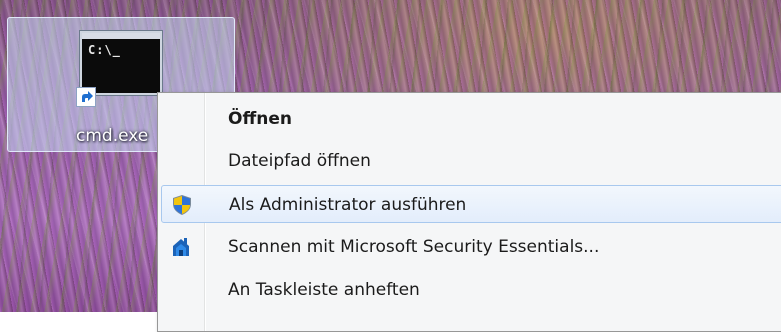  What do you see at coordinates (112, 136) in the screenshot?
I see `desktop-icon-label: cmd.exe` at bounding box center [112, 136].